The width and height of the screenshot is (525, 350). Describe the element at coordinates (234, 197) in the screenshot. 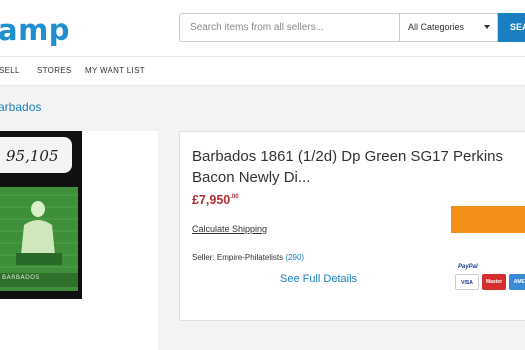

I see `price-cents: .00` at that location.